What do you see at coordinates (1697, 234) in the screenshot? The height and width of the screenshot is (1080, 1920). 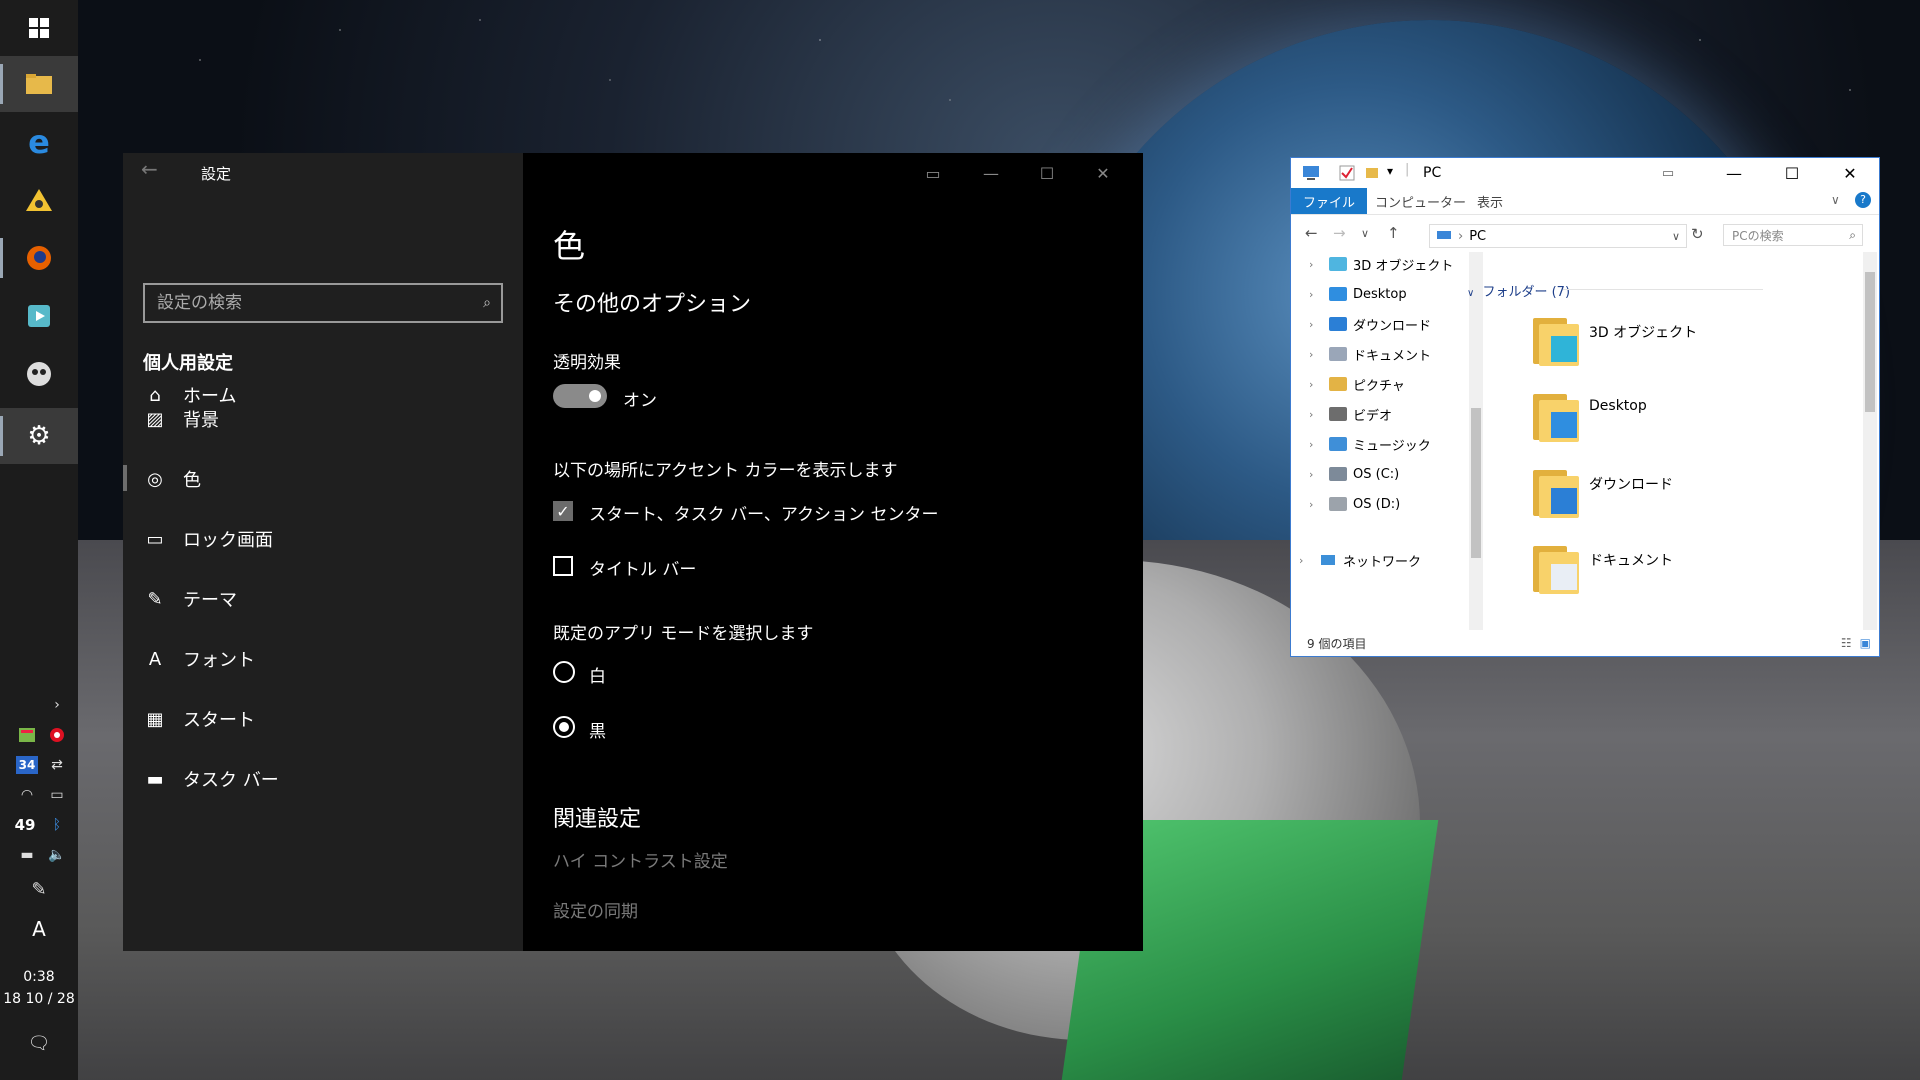 I see `refresh-icon: ↻` at bounding box center [1697, 234].